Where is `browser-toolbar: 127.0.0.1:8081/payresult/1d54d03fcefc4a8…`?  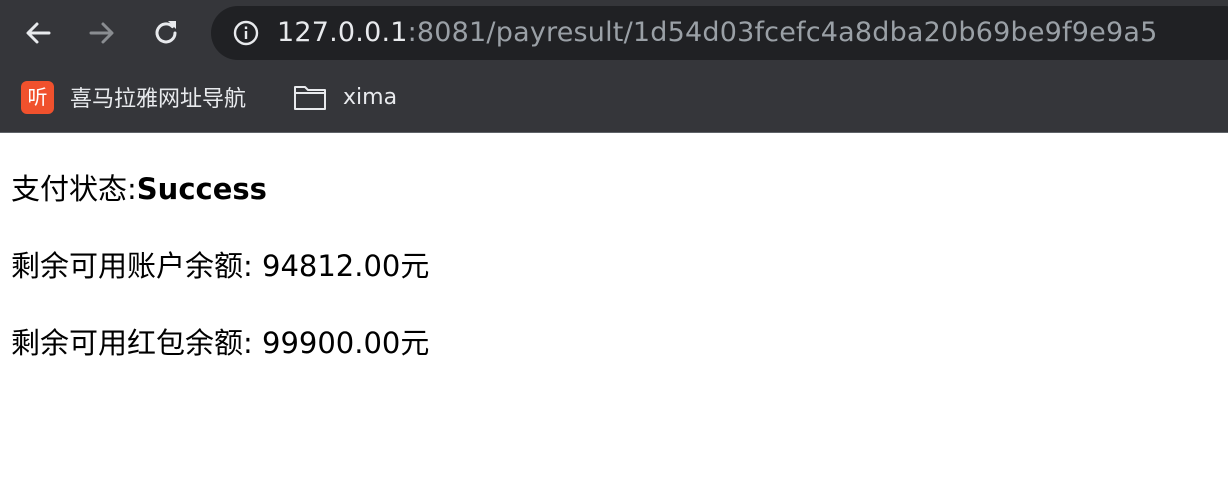
browser-toolbar: 127.0.0.1:8081/payresult/1d54d03fcefc4a8… is located at coordinates (614, 33).